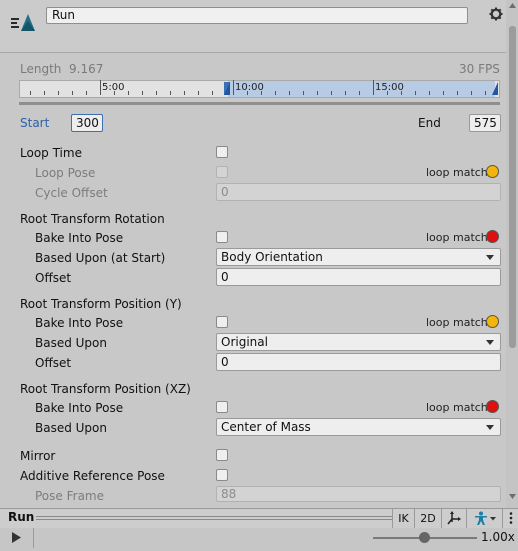 The width and height of the screenshot is (518, 551). What do you see at coordinates (496, 14) in the screenshot?
I see `gear-icon` at bounding box center [496, 14].